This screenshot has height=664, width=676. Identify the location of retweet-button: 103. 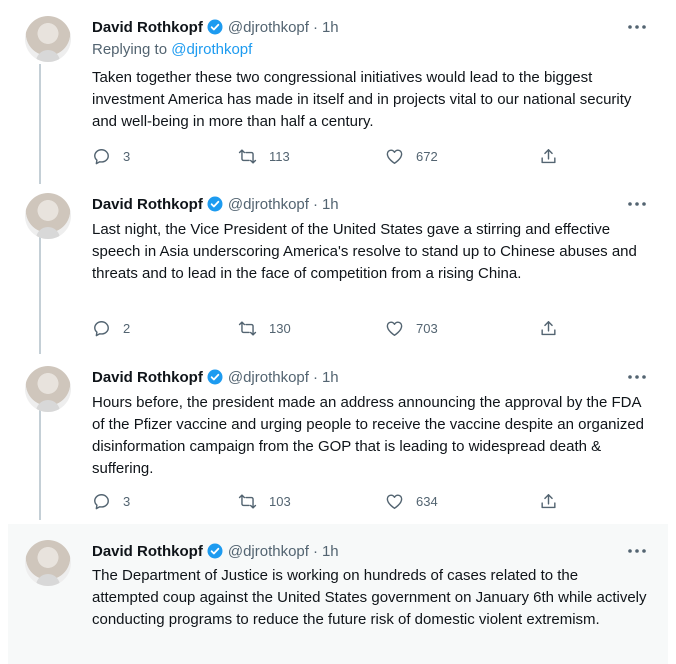
(264, 501).